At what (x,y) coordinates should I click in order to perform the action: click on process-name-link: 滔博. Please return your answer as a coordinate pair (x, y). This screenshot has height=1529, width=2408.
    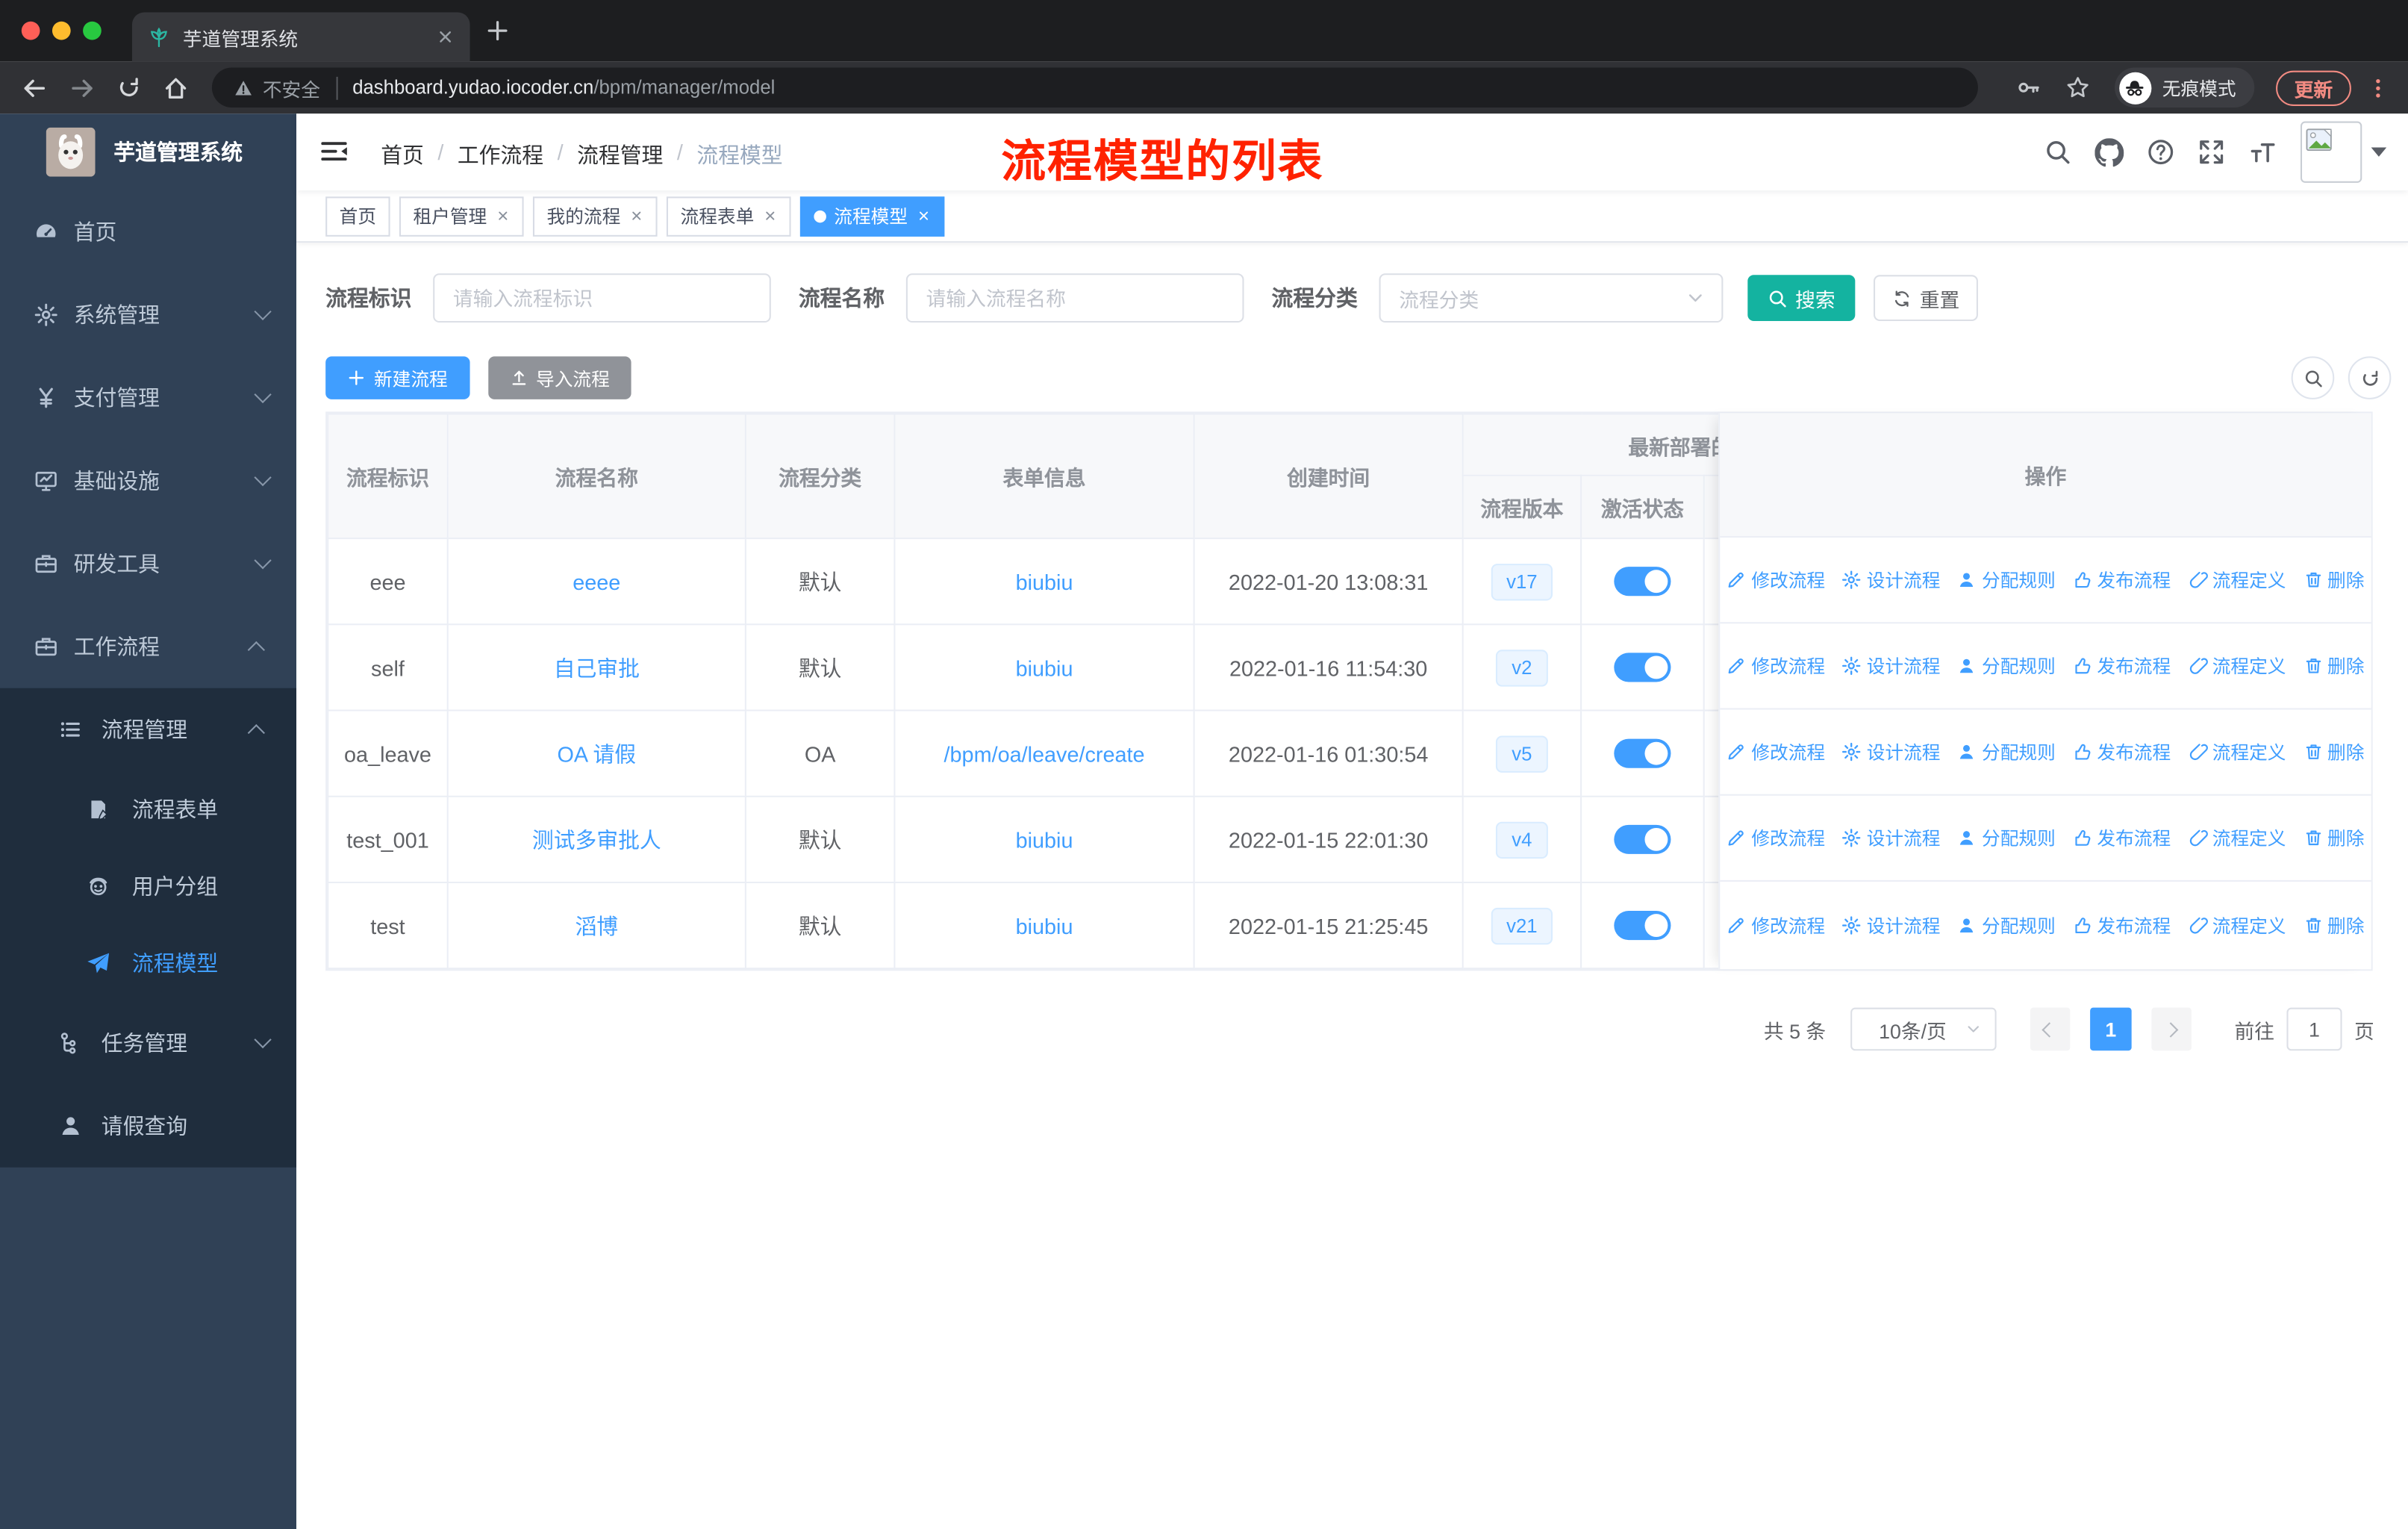
    Looking at the image, I should click on (596, 926).